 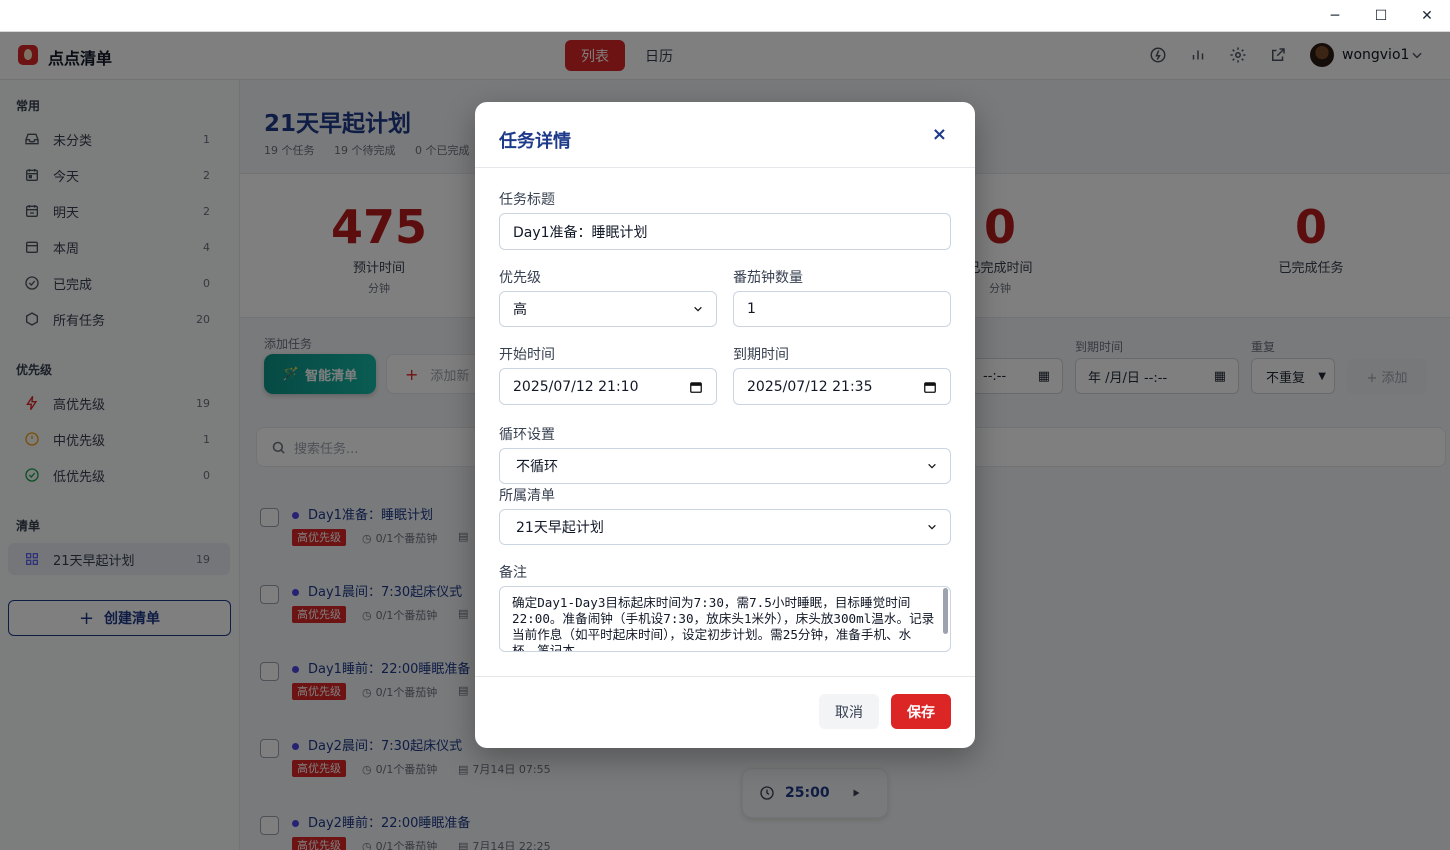 What do you see at coordinates (842, 309) in the screenshot?
I see `pomodoro-count-input: 1` at bounding box center [842, 309].